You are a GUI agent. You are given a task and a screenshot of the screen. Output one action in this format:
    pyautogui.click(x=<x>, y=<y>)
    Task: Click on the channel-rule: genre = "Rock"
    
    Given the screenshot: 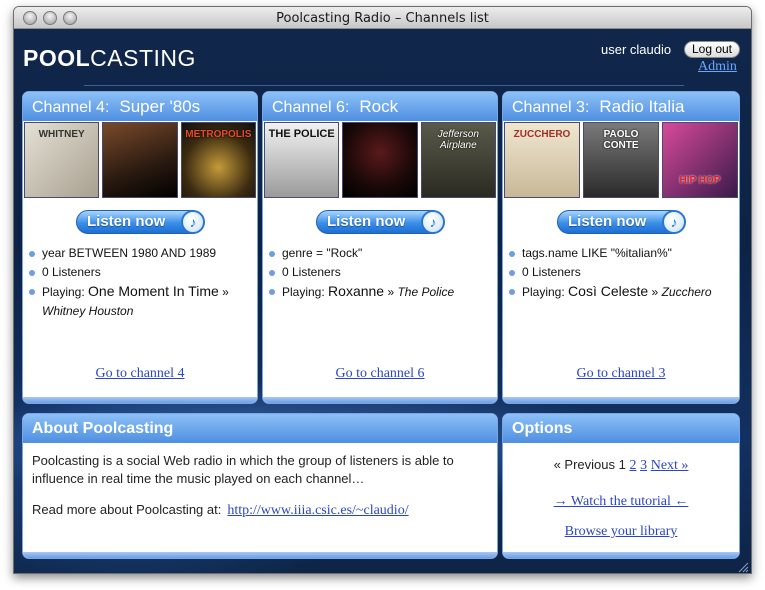 What is the action you would take?
    pyautogui.click(x=383, y=253)
    